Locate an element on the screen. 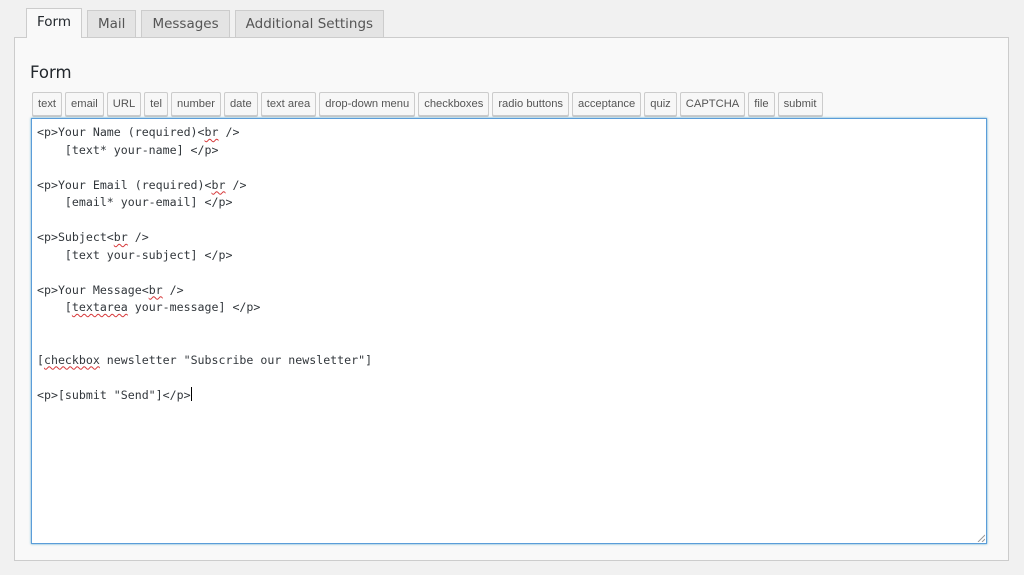  code-line: <p>Your Message<br /> is located at coordinates (110, 289).